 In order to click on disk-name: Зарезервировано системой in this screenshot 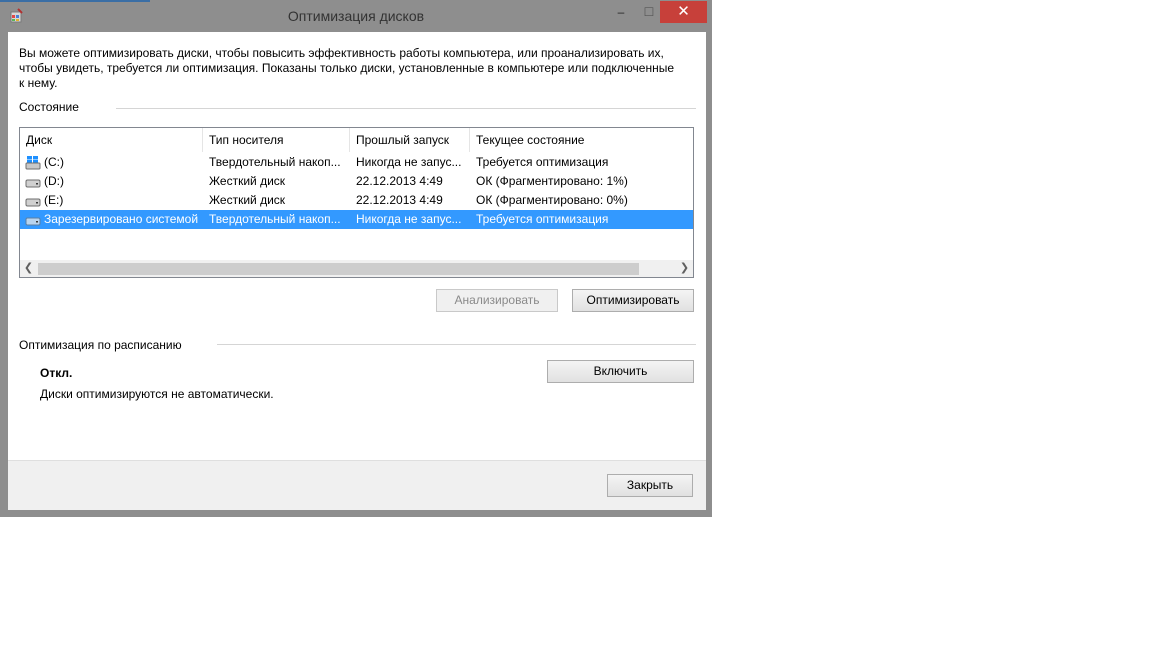, I will do `click(121, 219)`.